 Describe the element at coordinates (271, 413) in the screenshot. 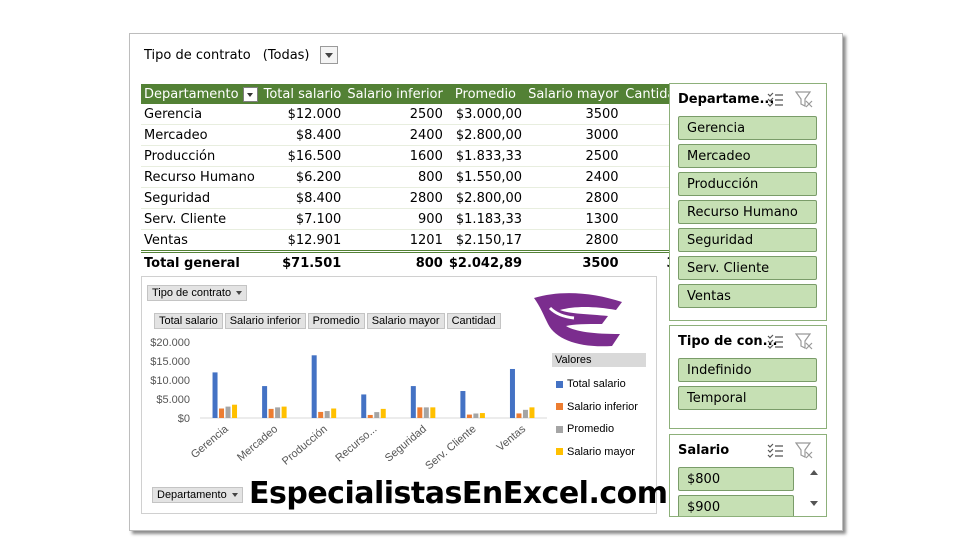

I see `bar-salario-inferior-mercadeo` at that location.